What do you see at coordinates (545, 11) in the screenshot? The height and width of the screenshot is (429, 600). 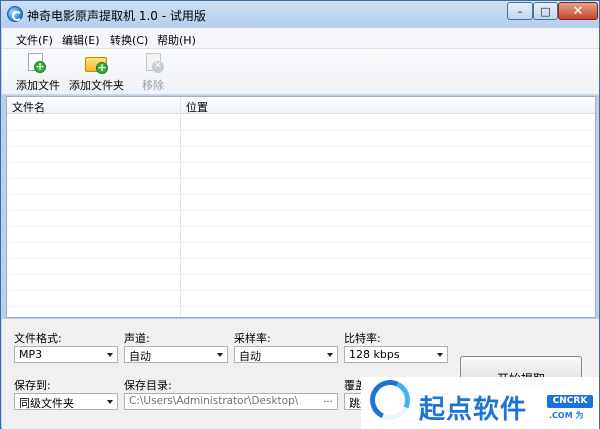 I see `maximize-button: □` at bounding box center [545, 11].